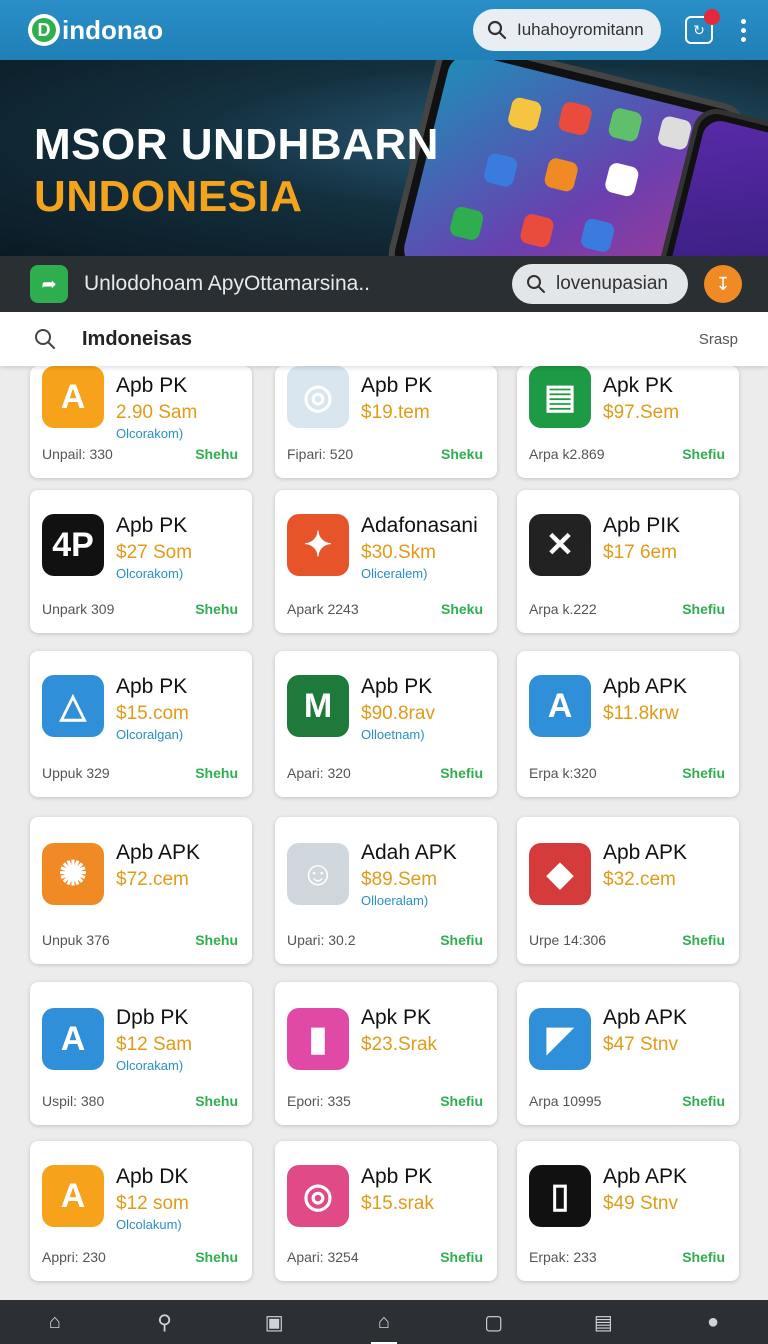 This screenshot has width=768, height=1344. I want to click on app-price: $90.8rav, so click(398, 713).